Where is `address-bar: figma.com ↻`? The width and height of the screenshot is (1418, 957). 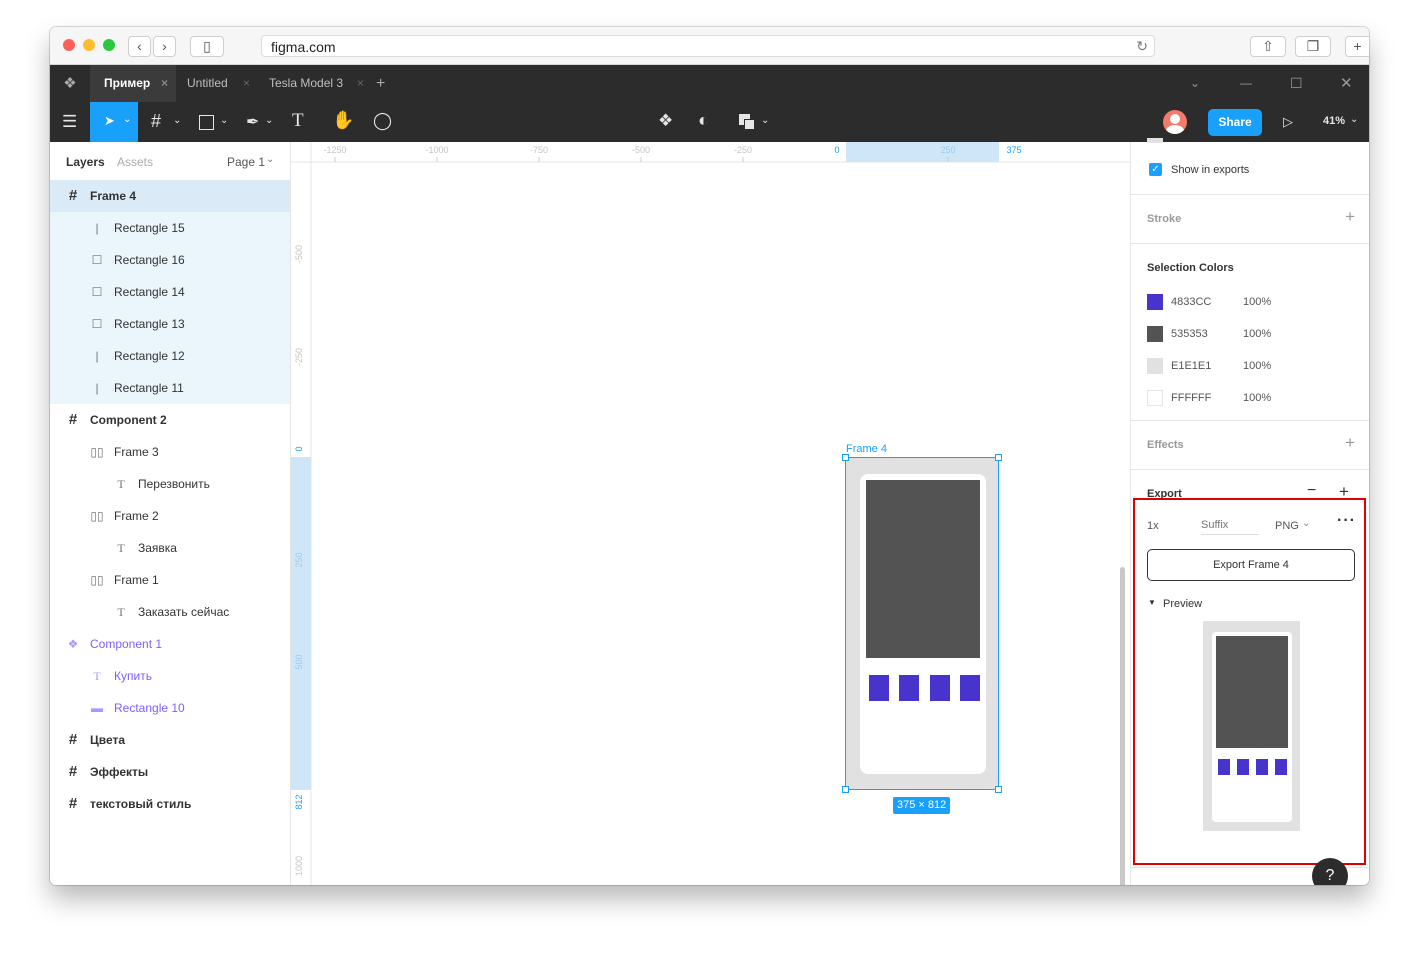
address-bar: figma.com ↻ is located at coordinates (708, 46).